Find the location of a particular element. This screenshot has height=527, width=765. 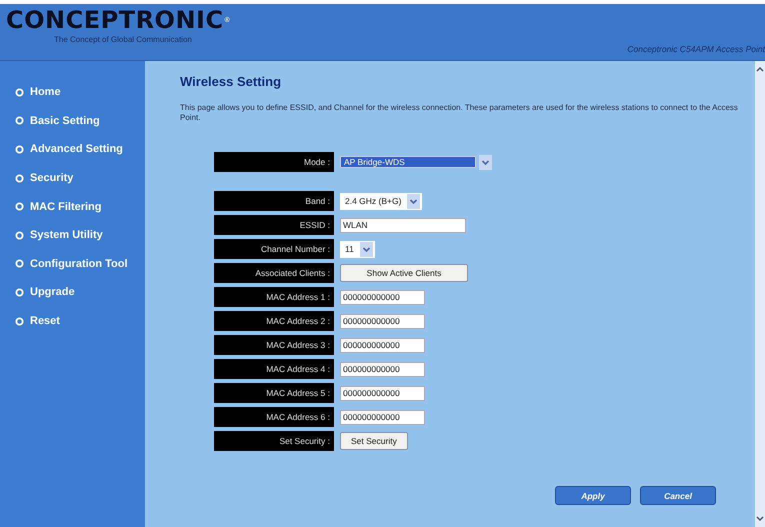

dropdown: 2.4 GHz (B+G) is located at coordinates (381, 201).